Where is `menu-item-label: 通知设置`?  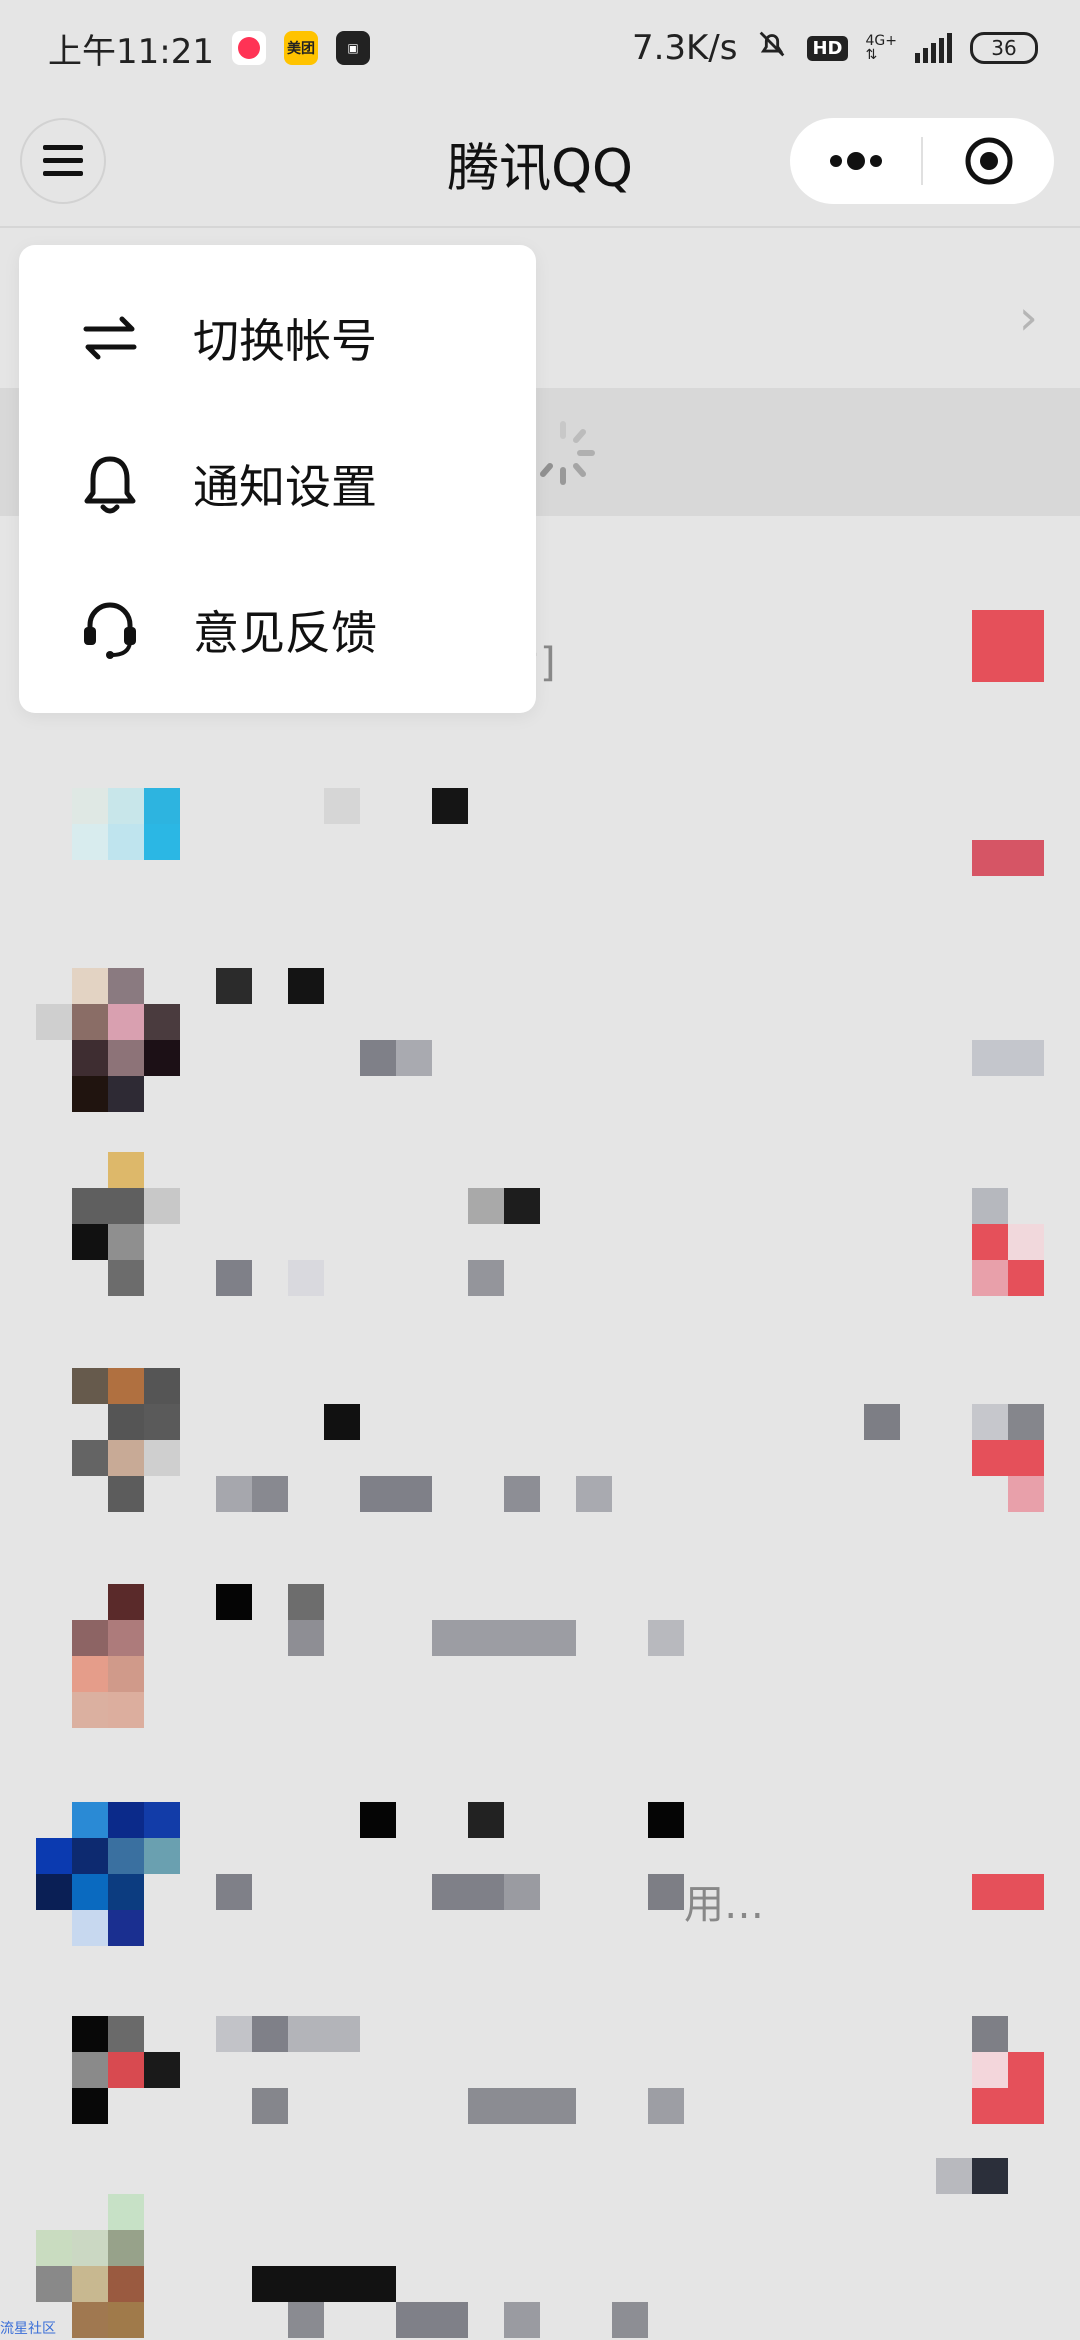
menu-item-label: 通知设置 is located at coordinates (285, 487).